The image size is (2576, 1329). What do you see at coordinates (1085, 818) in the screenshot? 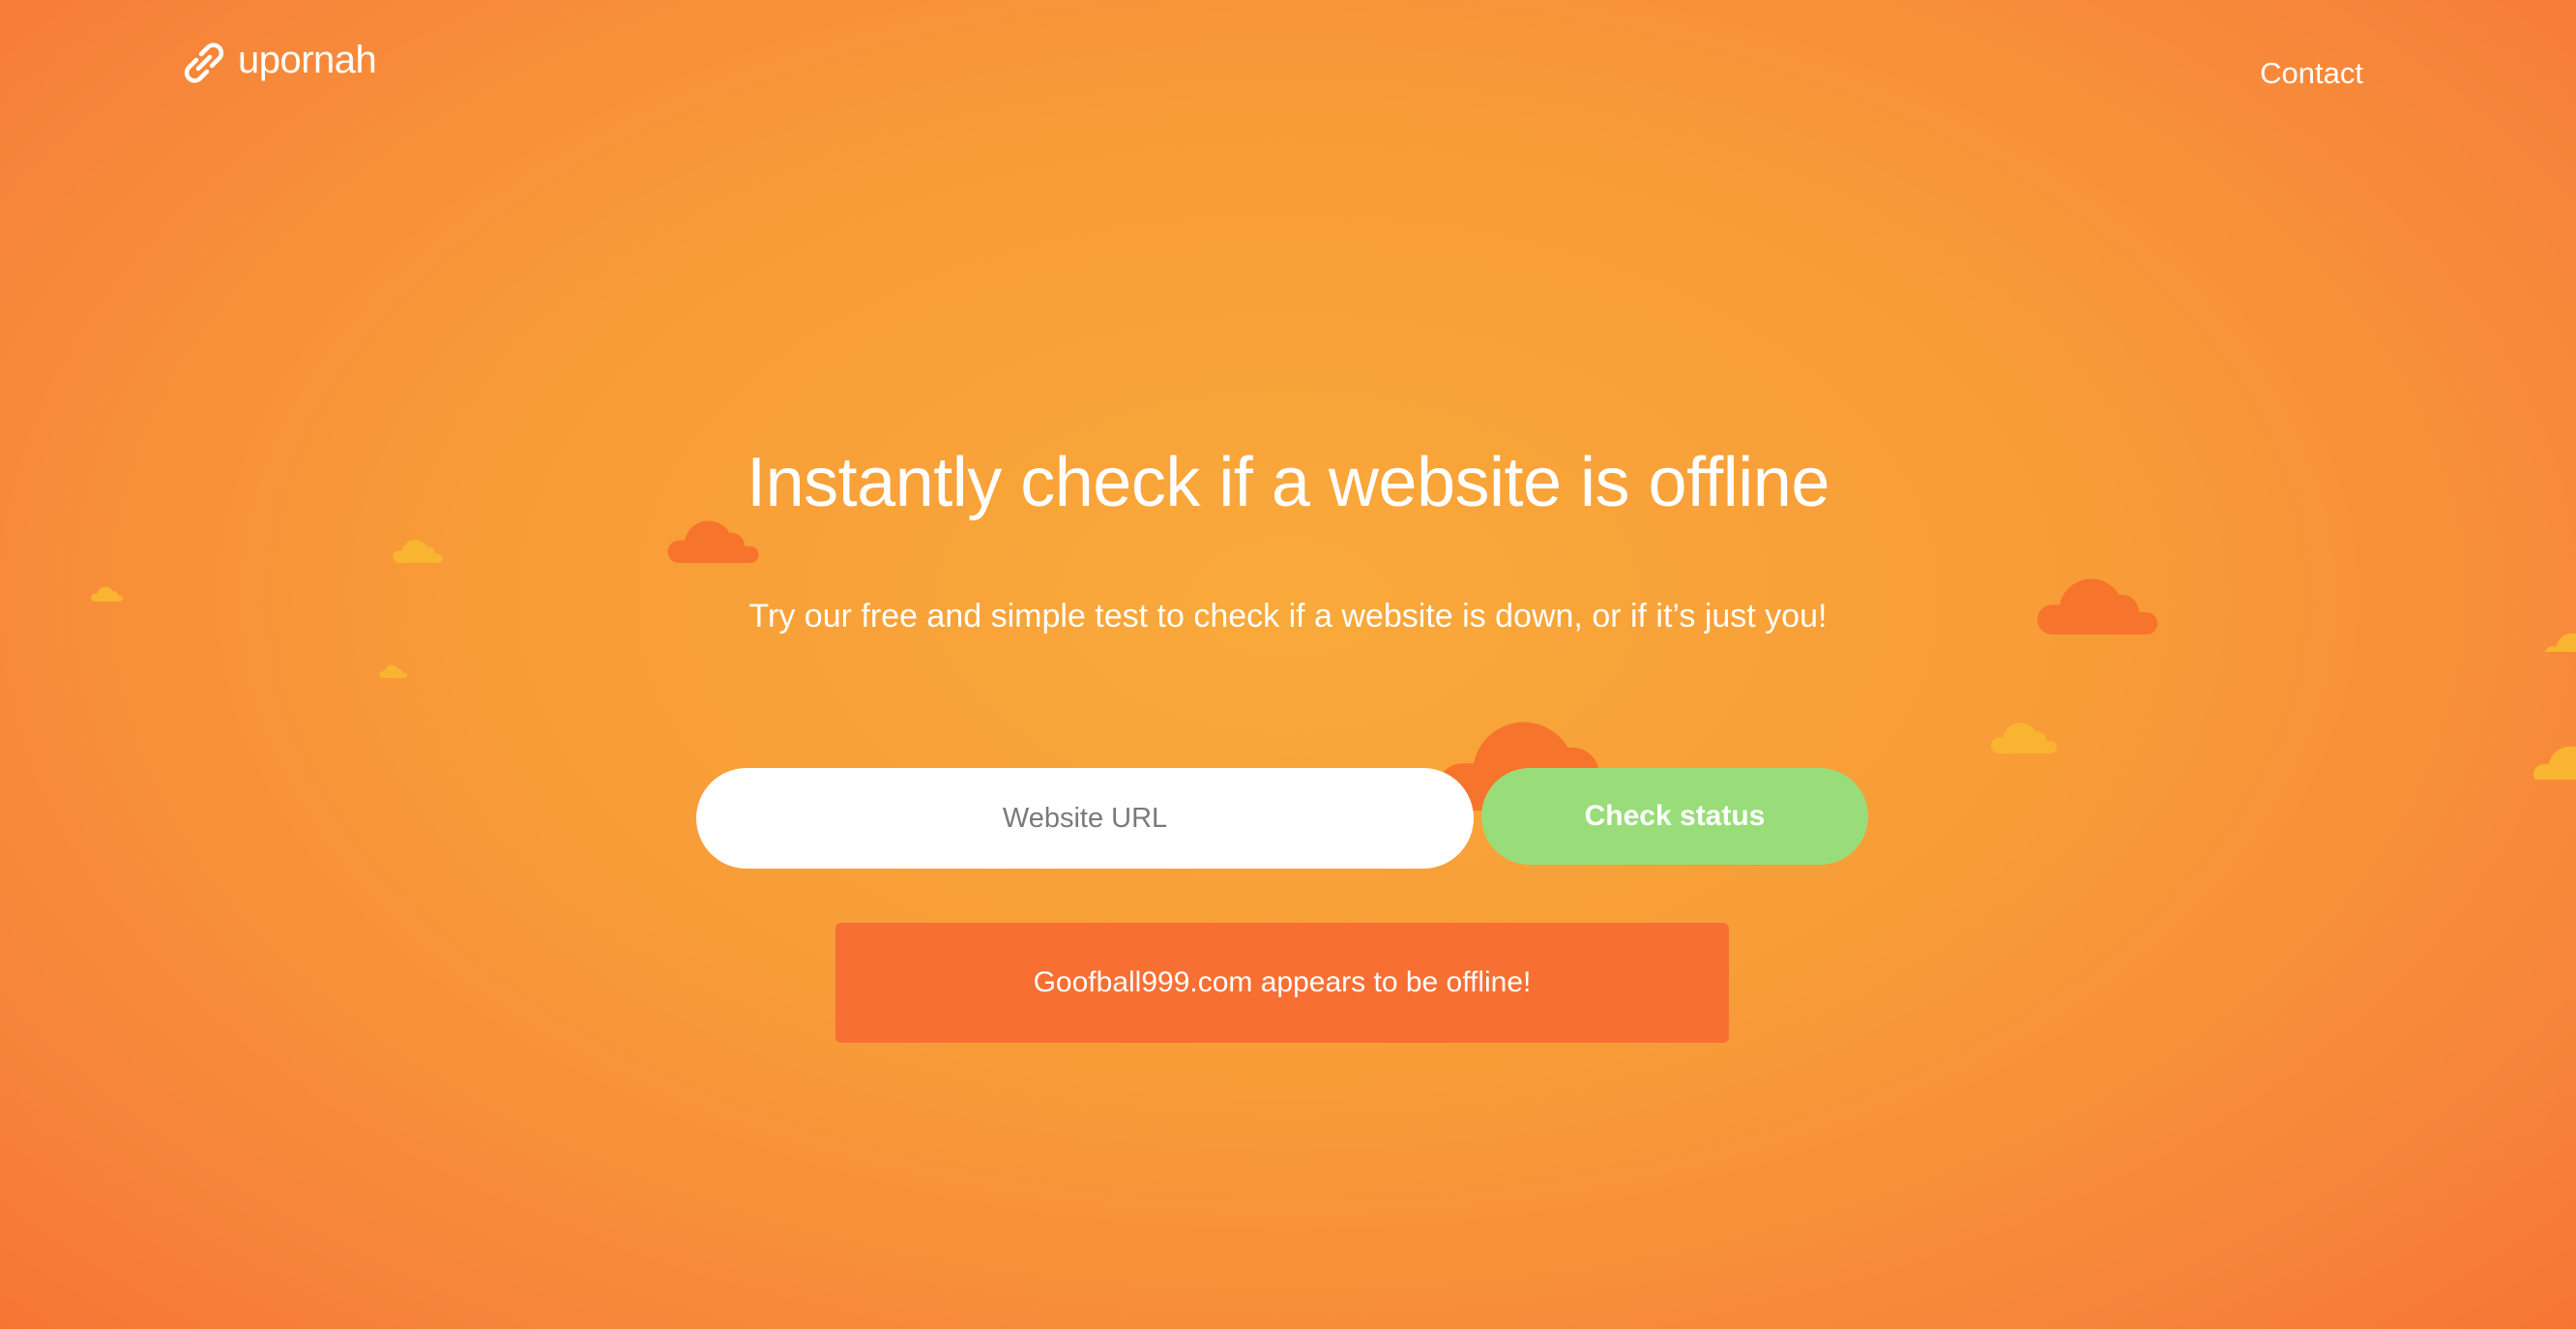
I see `website-url-input` at bounding box center [1085, 818].